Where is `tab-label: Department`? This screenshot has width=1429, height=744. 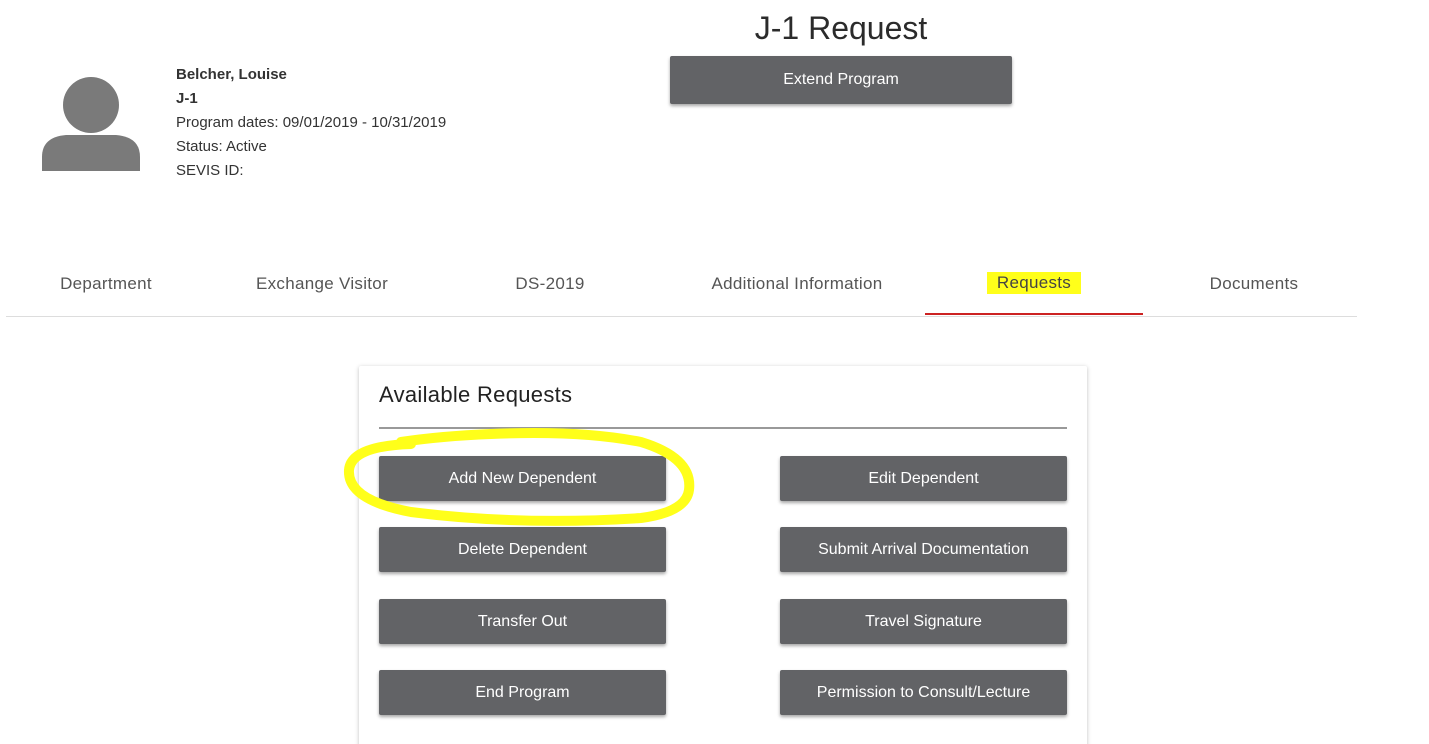 tab-label: Department is located at coordinates (106, 283).